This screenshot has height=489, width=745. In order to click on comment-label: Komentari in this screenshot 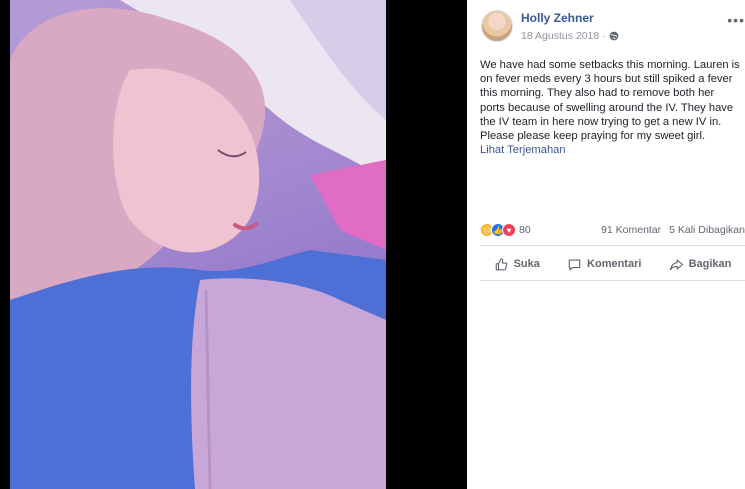, I will do `click(614, 264)`.